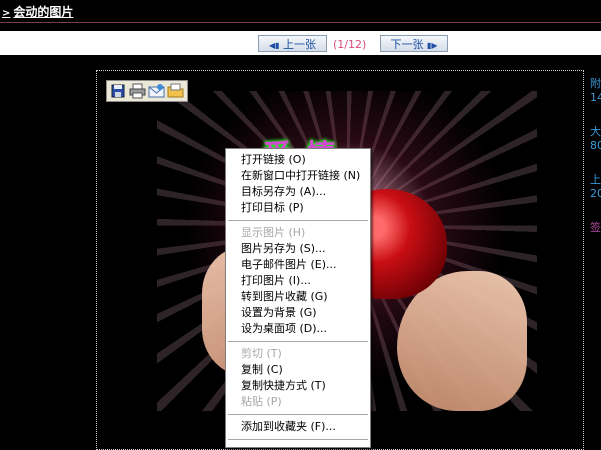 This screenshot has height=450, width=601. I want to click on navigation-strip: ◀▮ 上一张 (1/12) 下一张 ▮▶, so click(300, 43).